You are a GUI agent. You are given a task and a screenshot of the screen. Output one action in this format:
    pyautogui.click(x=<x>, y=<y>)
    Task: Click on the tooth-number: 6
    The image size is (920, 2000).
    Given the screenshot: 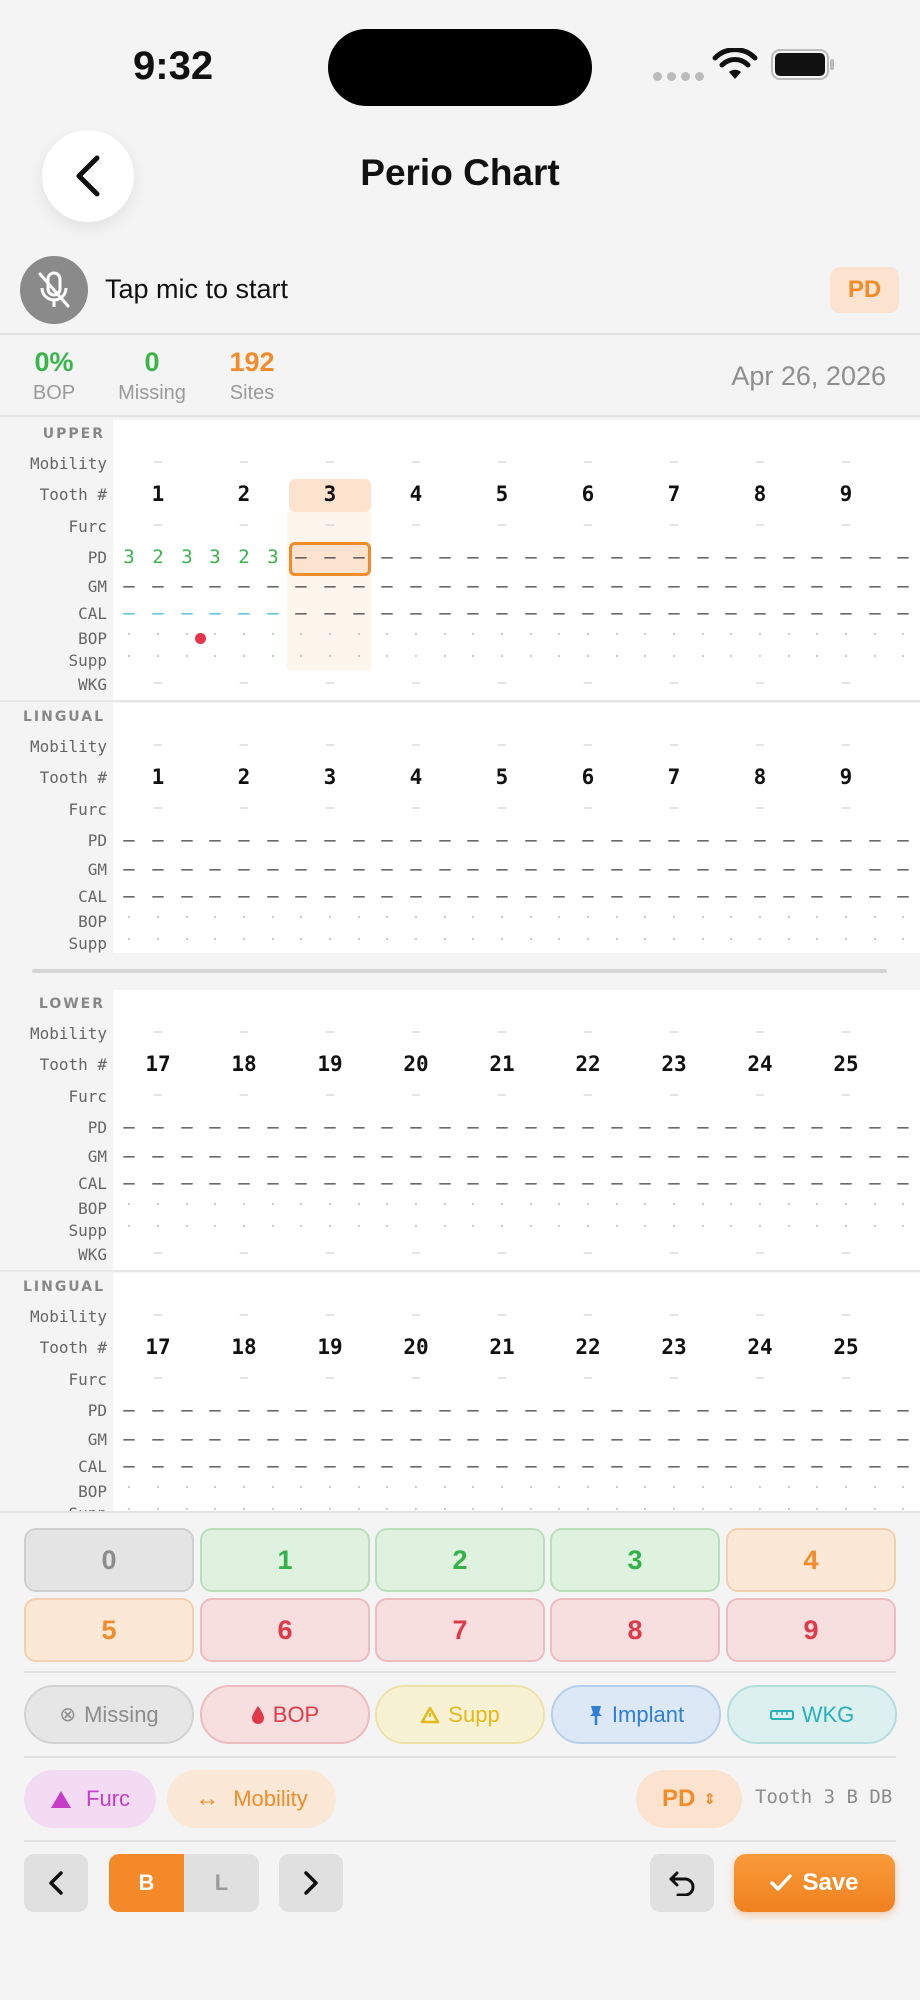 What is the action you would take?
    pyautogui.click(x=588, y=494)
    